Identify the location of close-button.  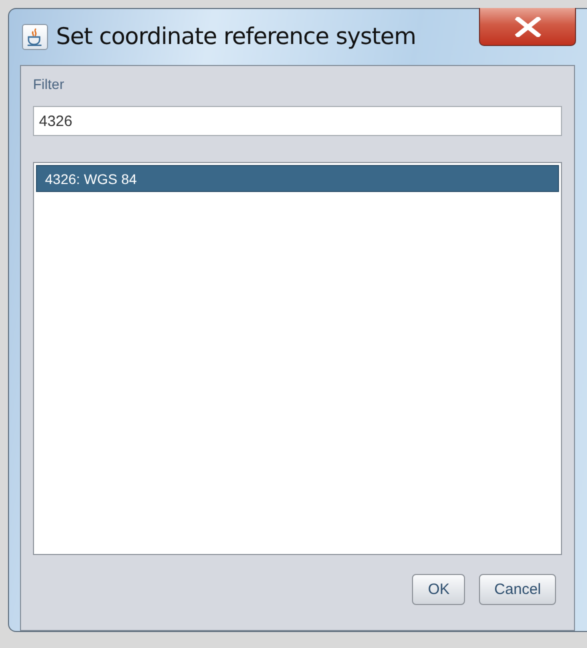
(527, 27).